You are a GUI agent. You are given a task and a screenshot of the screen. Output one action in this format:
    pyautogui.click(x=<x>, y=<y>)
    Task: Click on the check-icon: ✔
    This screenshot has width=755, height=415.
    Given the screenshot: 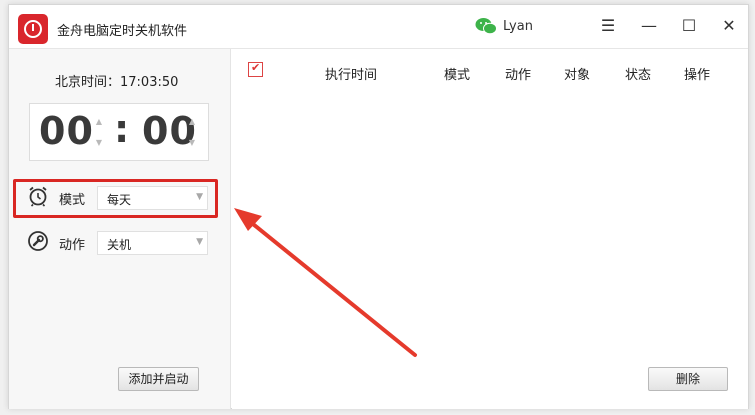 What is the action you would take?
    pyautogui.click(x=256, y=67)
    